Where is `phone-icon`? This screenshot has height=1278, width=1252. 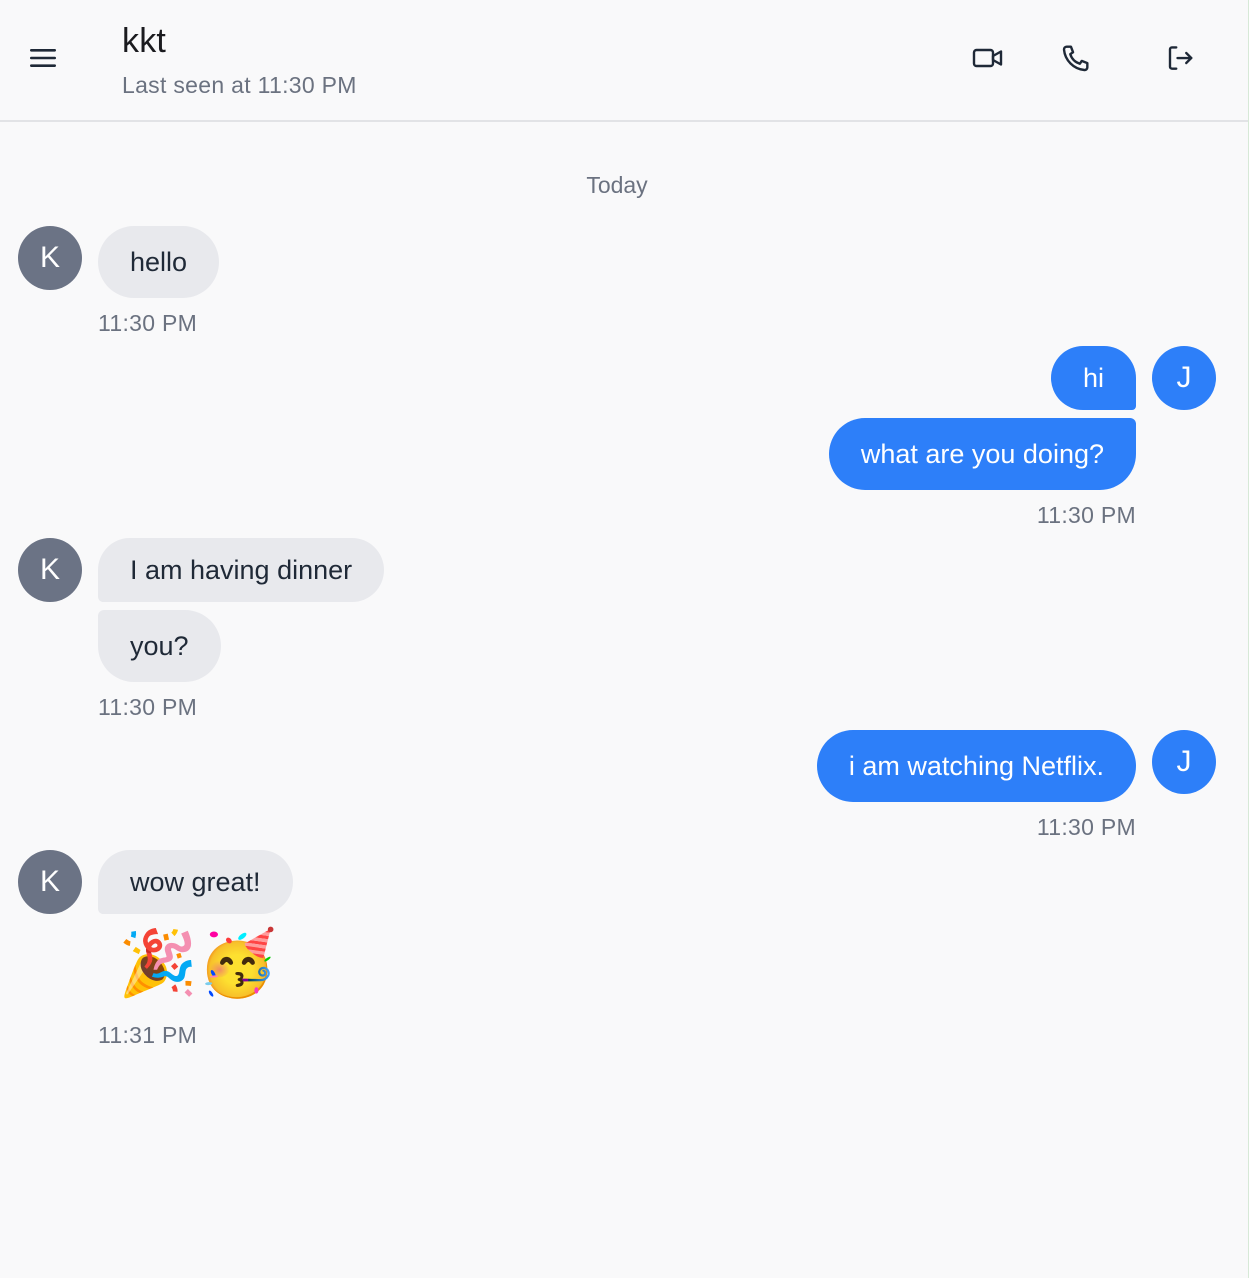
phone-icon is located at coordinates (1075, 58).